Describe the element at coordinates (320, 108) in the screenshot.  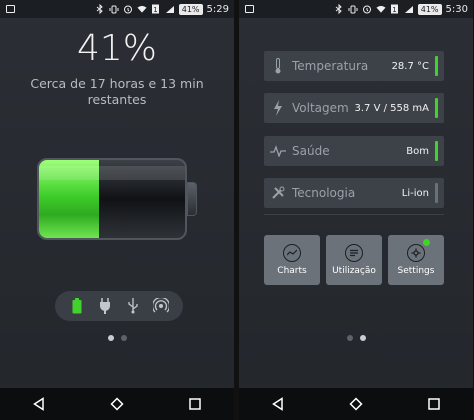
I see `voltage-label: Voltagem` at that location.